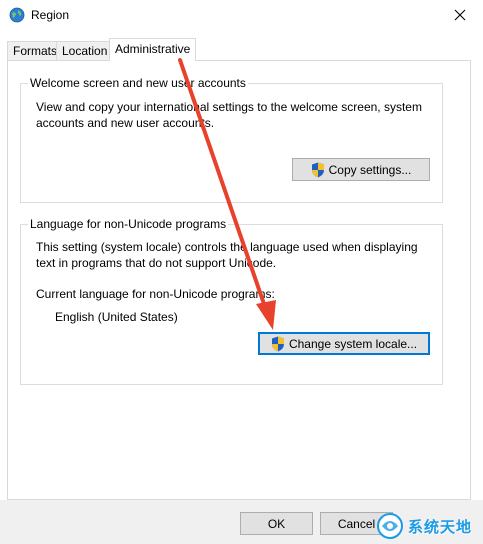 This screenshot has width=483, height=544. I want to click on current-language-value: English (United States), so click(116, 317).